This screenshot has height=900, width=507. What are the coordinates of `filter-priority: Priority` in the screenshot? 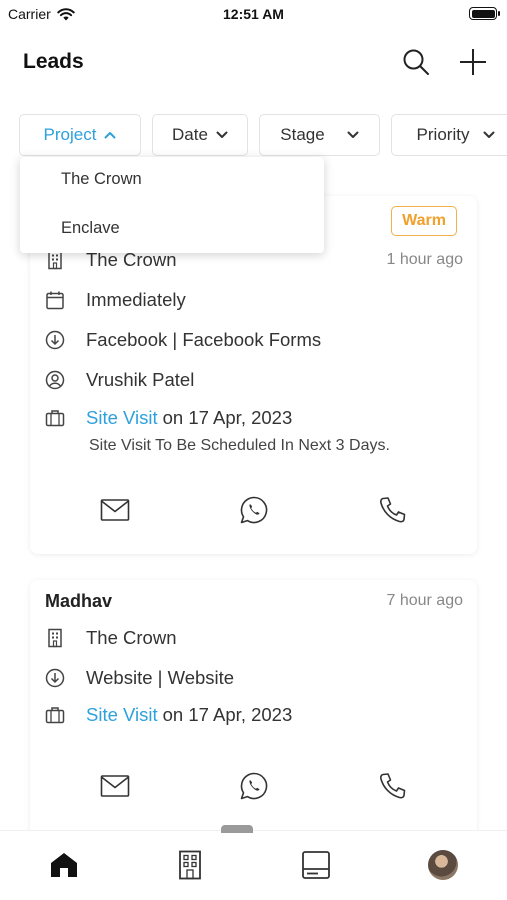 It's located at (449, 135).